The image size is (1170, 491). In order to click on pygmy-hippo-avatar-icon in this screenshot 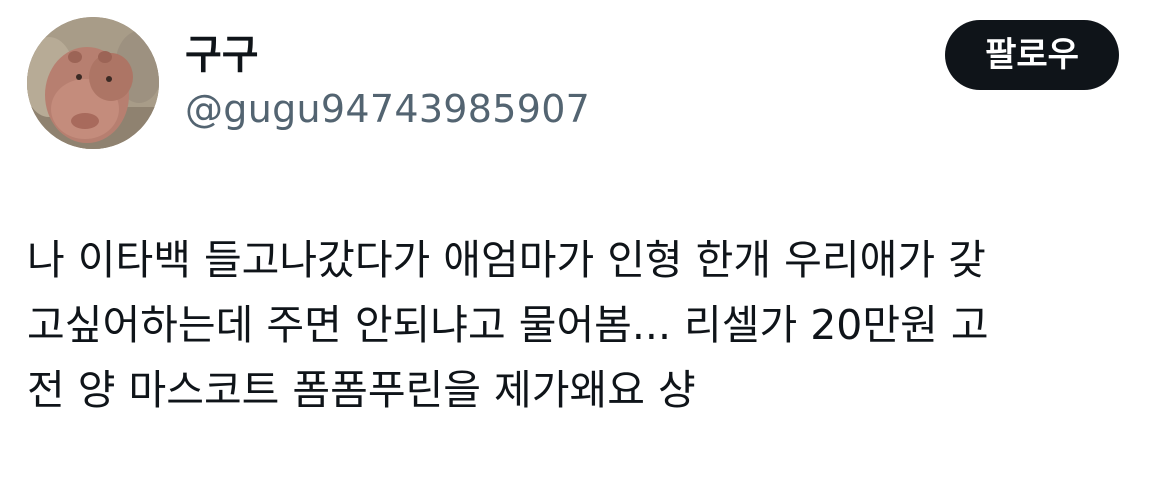, I will do `click(93, 83)`.